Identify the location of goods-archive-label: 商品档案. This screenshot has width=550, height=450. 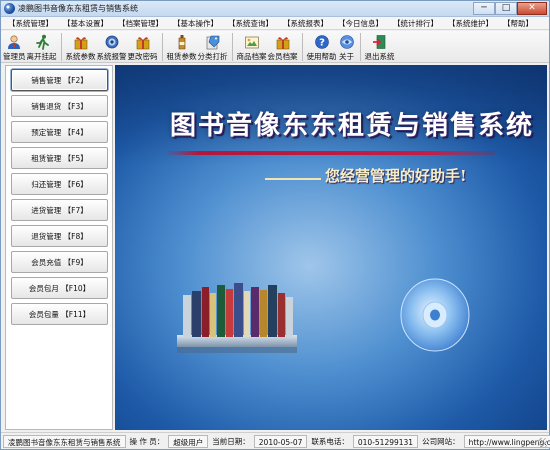
(251, 56).